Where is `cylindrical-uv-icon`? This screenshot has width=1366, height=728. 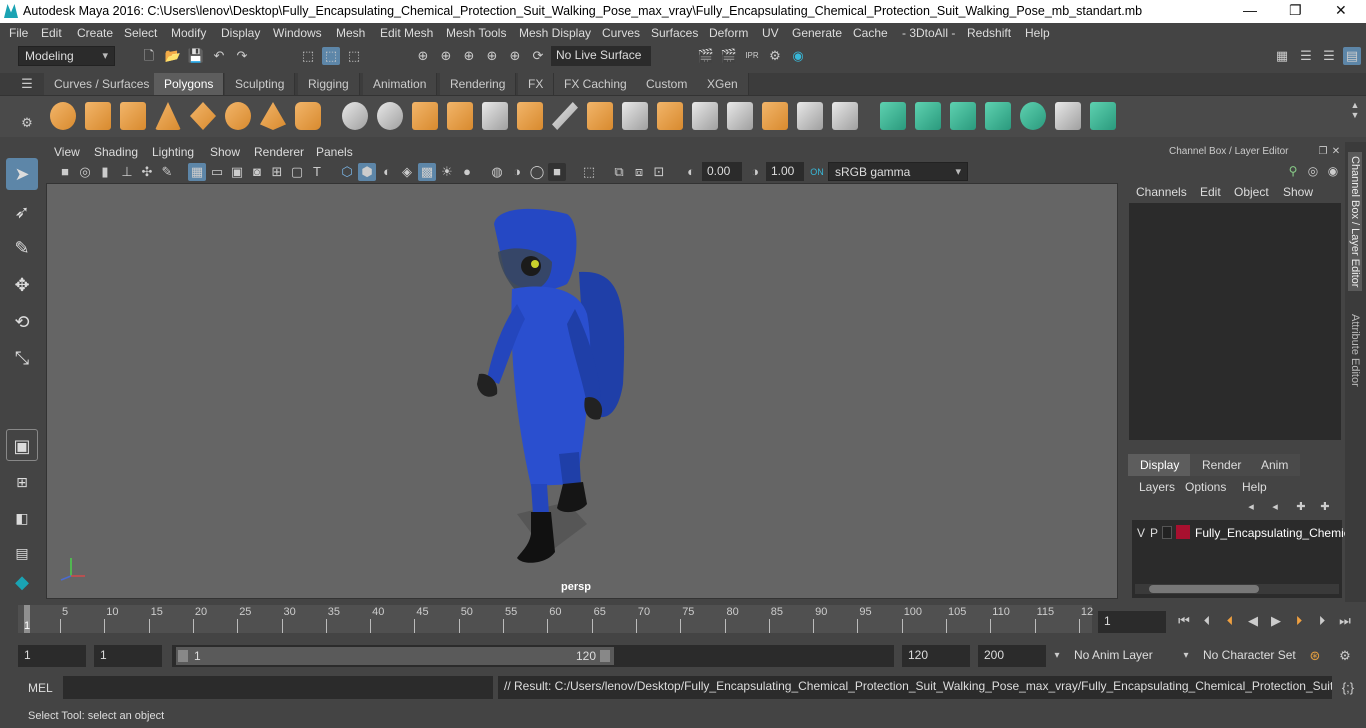
cylindrical-uv-icon is located at coordinates (928, 116).